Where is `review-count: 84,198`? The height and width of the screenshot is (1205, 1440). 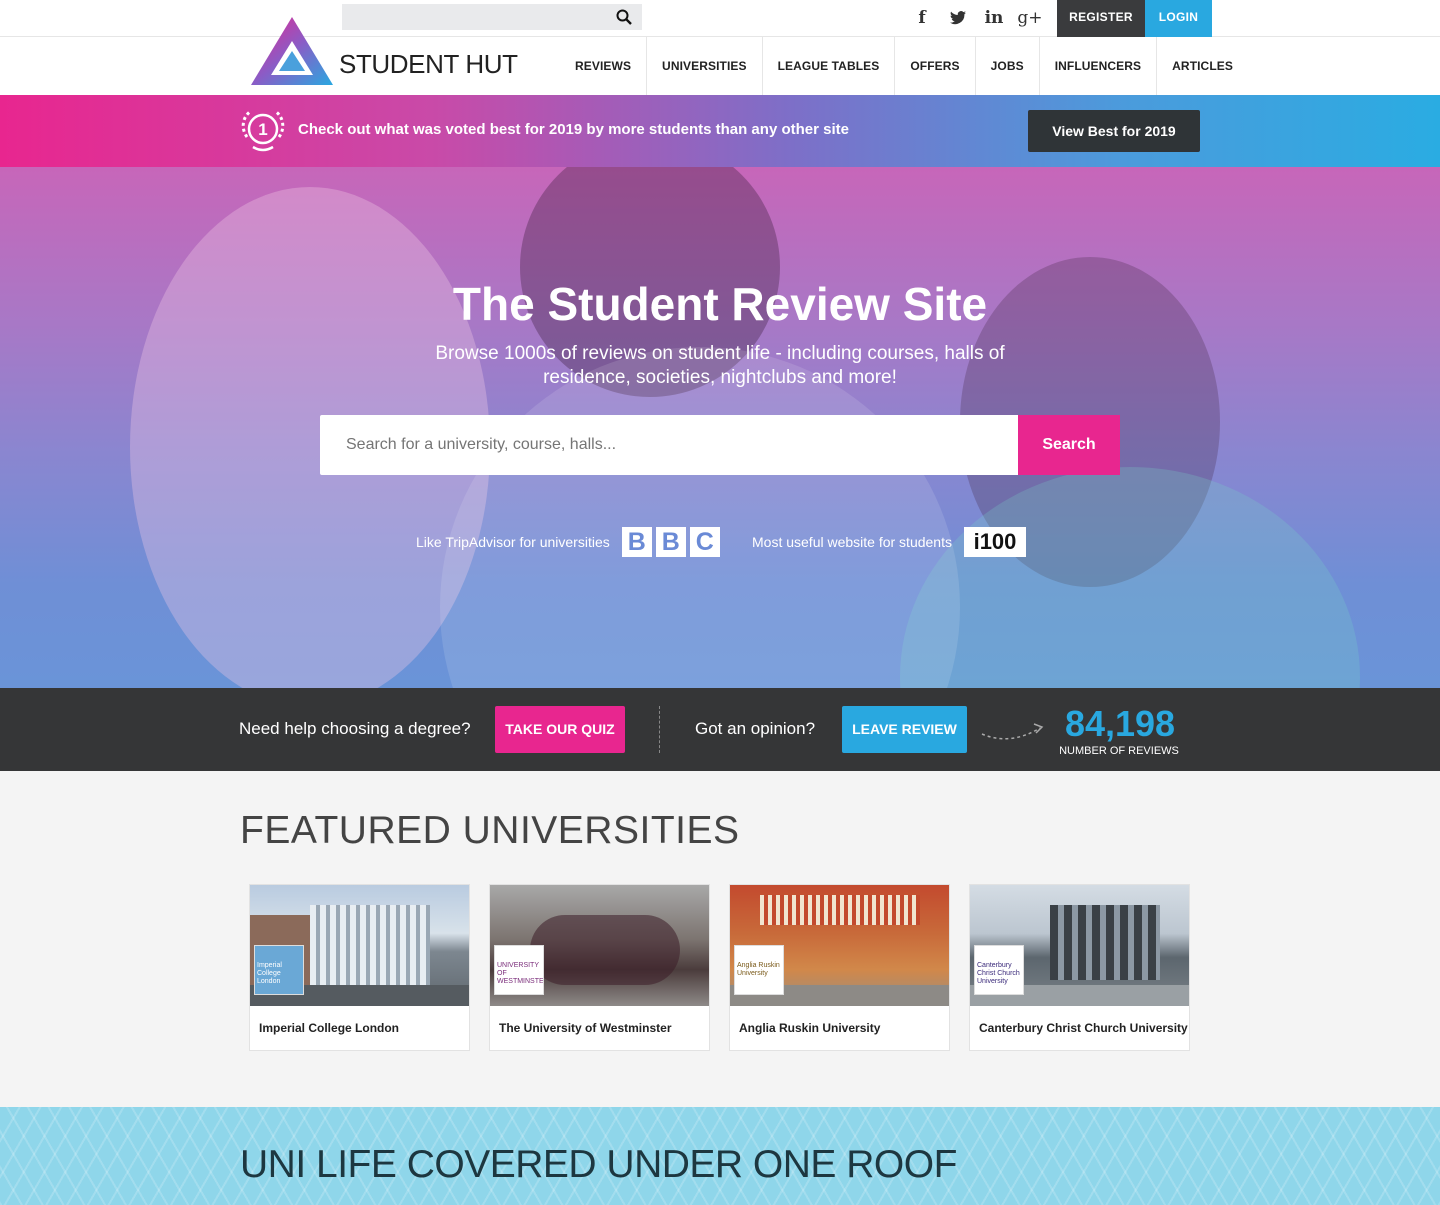 review-count: 84,198 is located at coordinates (1120, 723).